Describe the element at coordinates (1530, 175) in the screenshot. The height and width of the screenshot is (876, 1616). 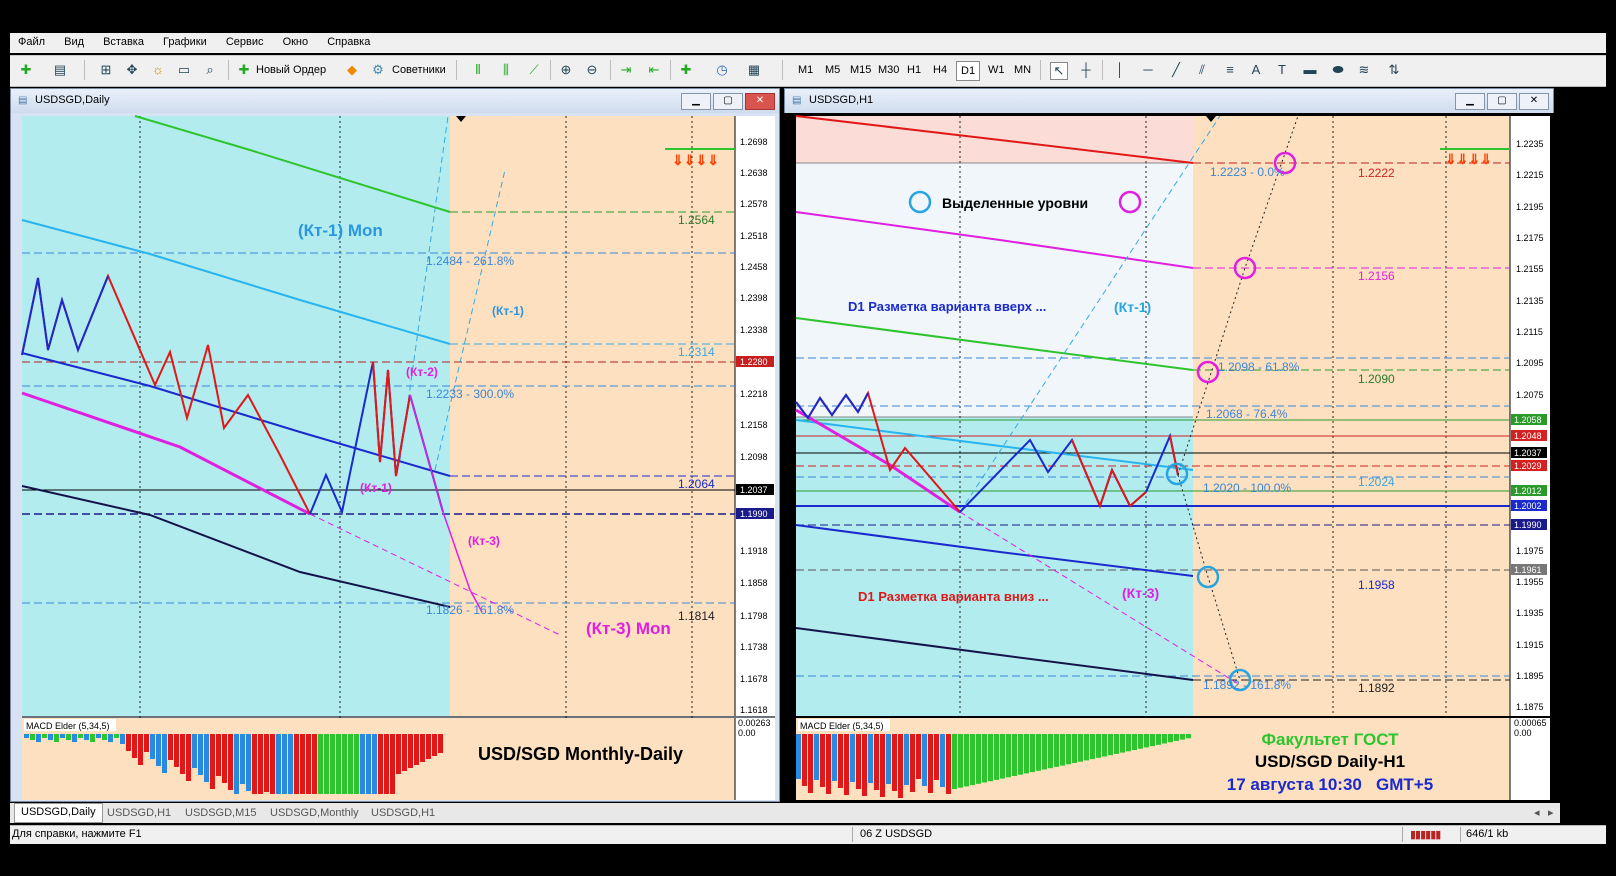
I see `axis-tick: 1.2215` at that location.